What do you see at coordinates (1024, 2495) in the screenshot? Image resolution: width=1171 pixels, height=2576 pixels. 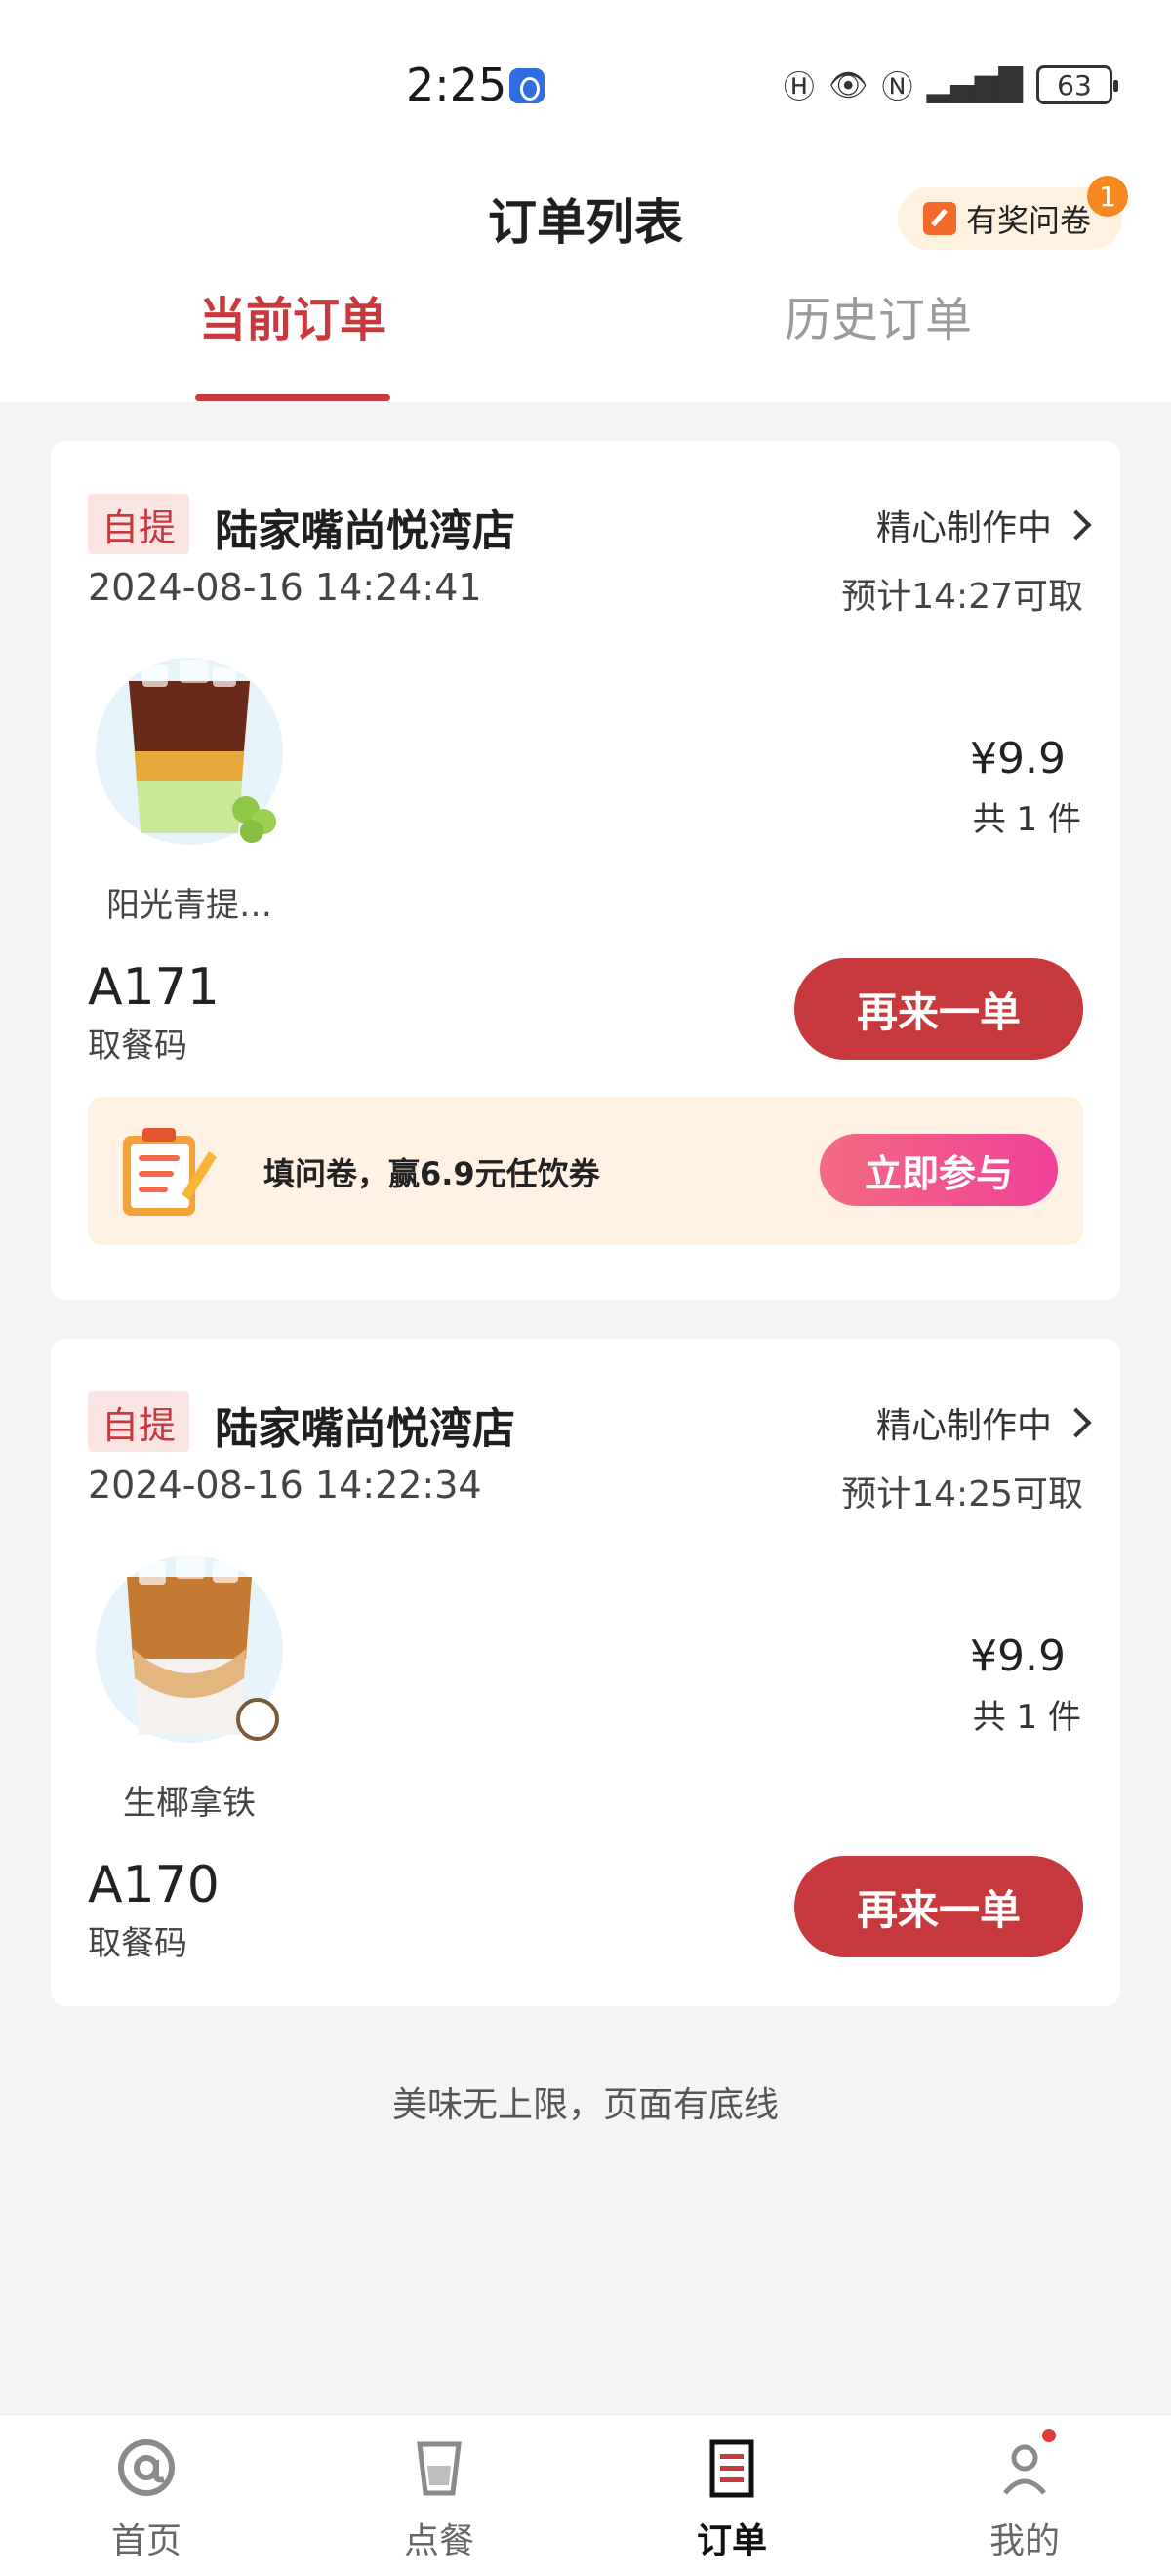 I see `nav-profile: 我的` at bounding box center [1024, 2495].